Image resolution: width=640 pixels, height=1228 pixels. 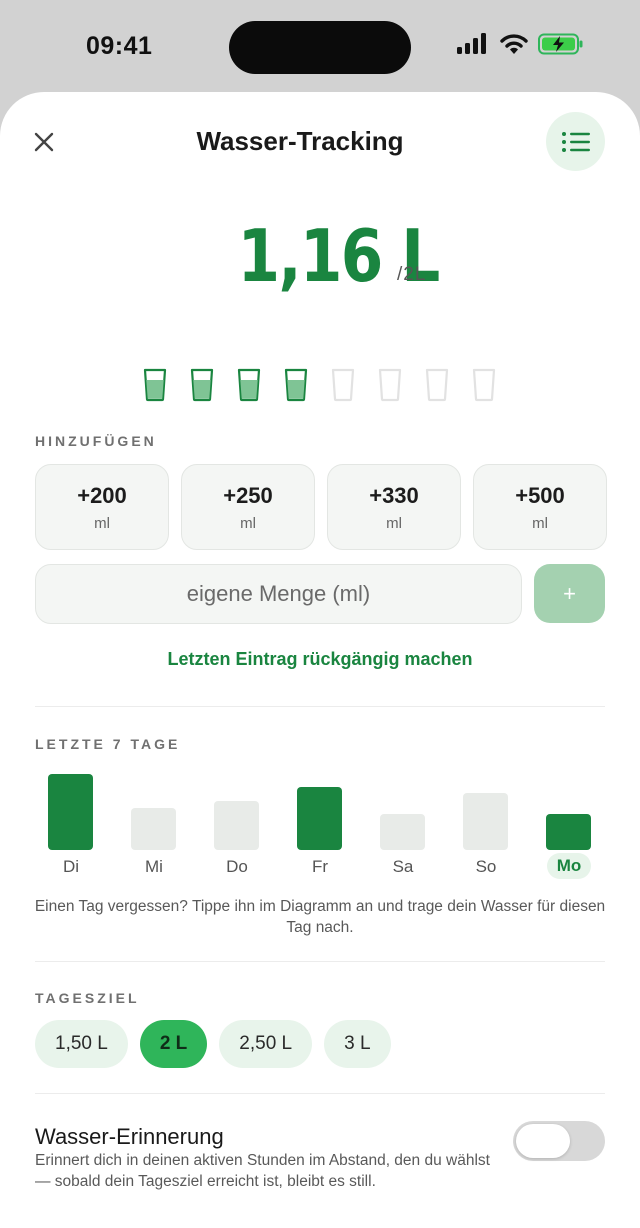 What do you see at coordinates (81, 1044) in the screenshot?
I see `goal-option: 1,50 L` at bounding box center [81, 1044].